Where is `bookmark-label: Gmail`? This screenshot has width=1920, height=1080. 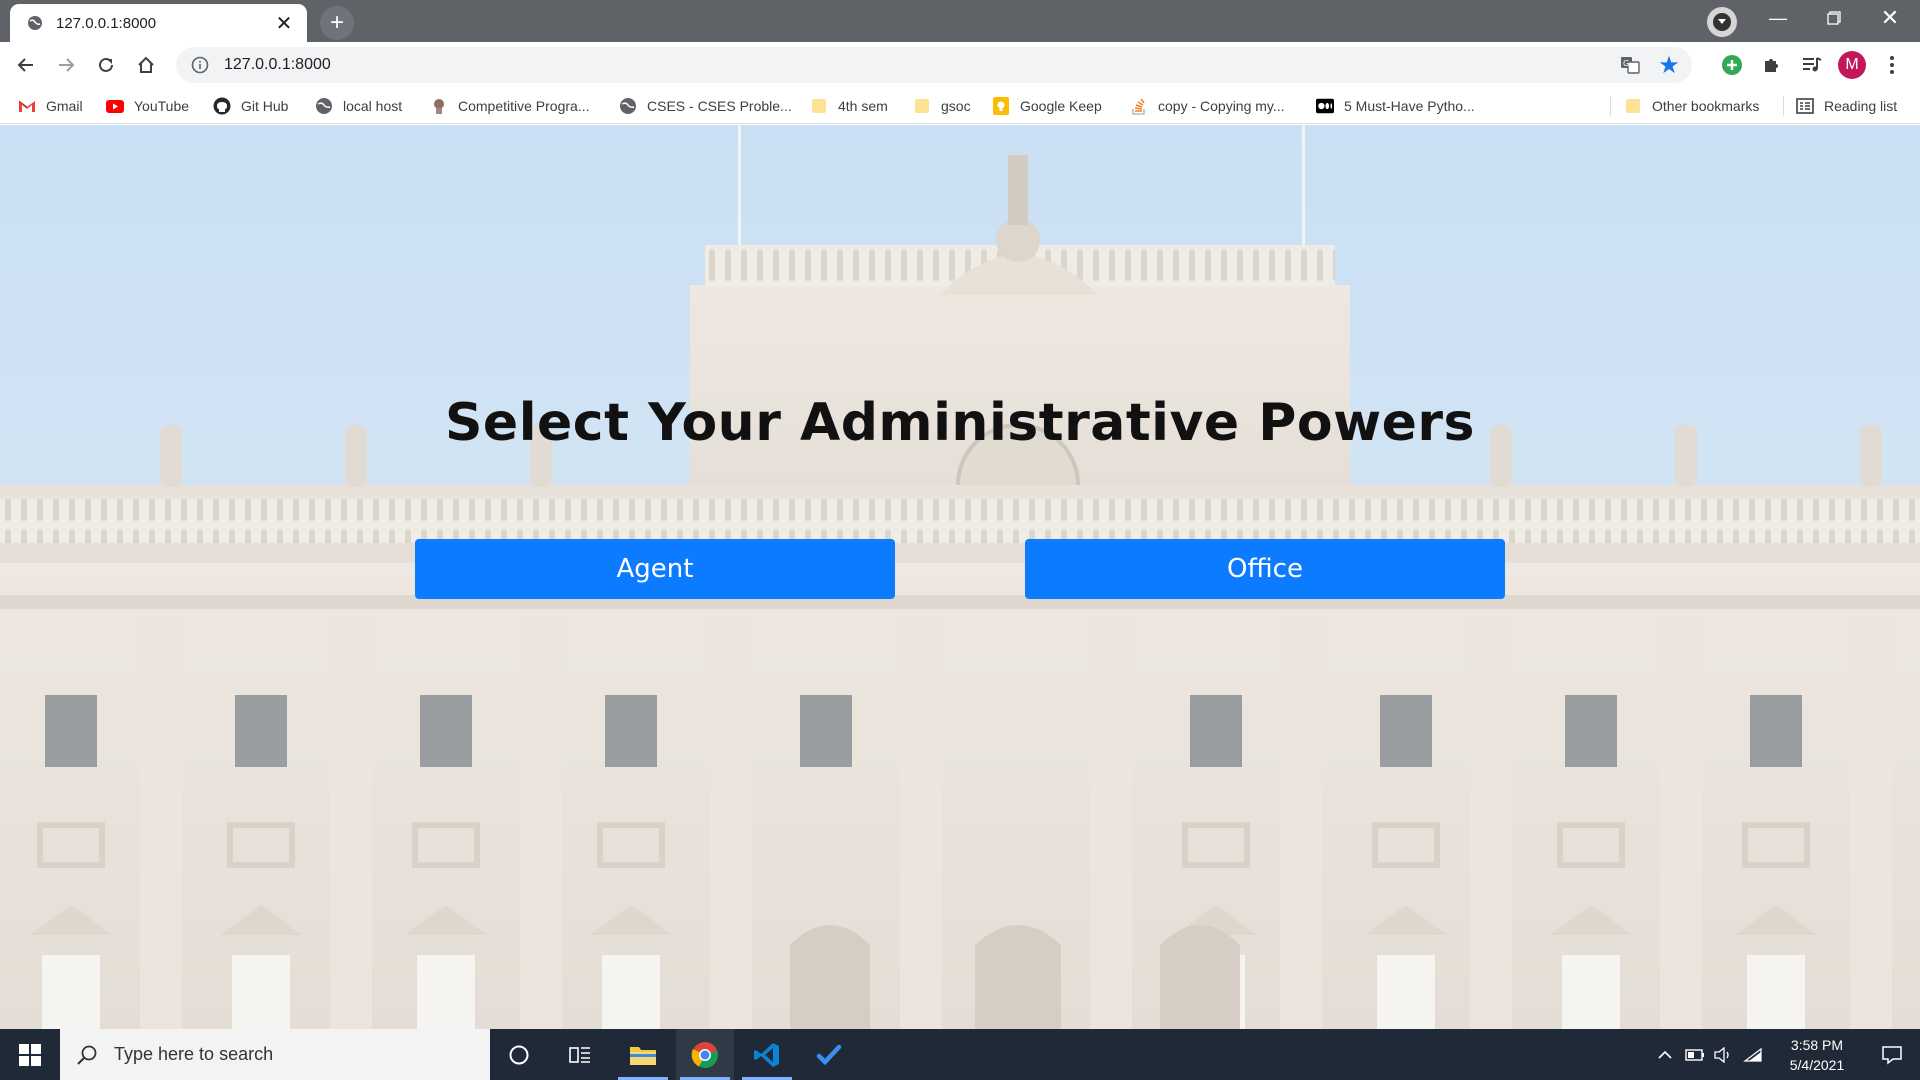
bookmark-label: Gmail is located at coordinates (64, 106).